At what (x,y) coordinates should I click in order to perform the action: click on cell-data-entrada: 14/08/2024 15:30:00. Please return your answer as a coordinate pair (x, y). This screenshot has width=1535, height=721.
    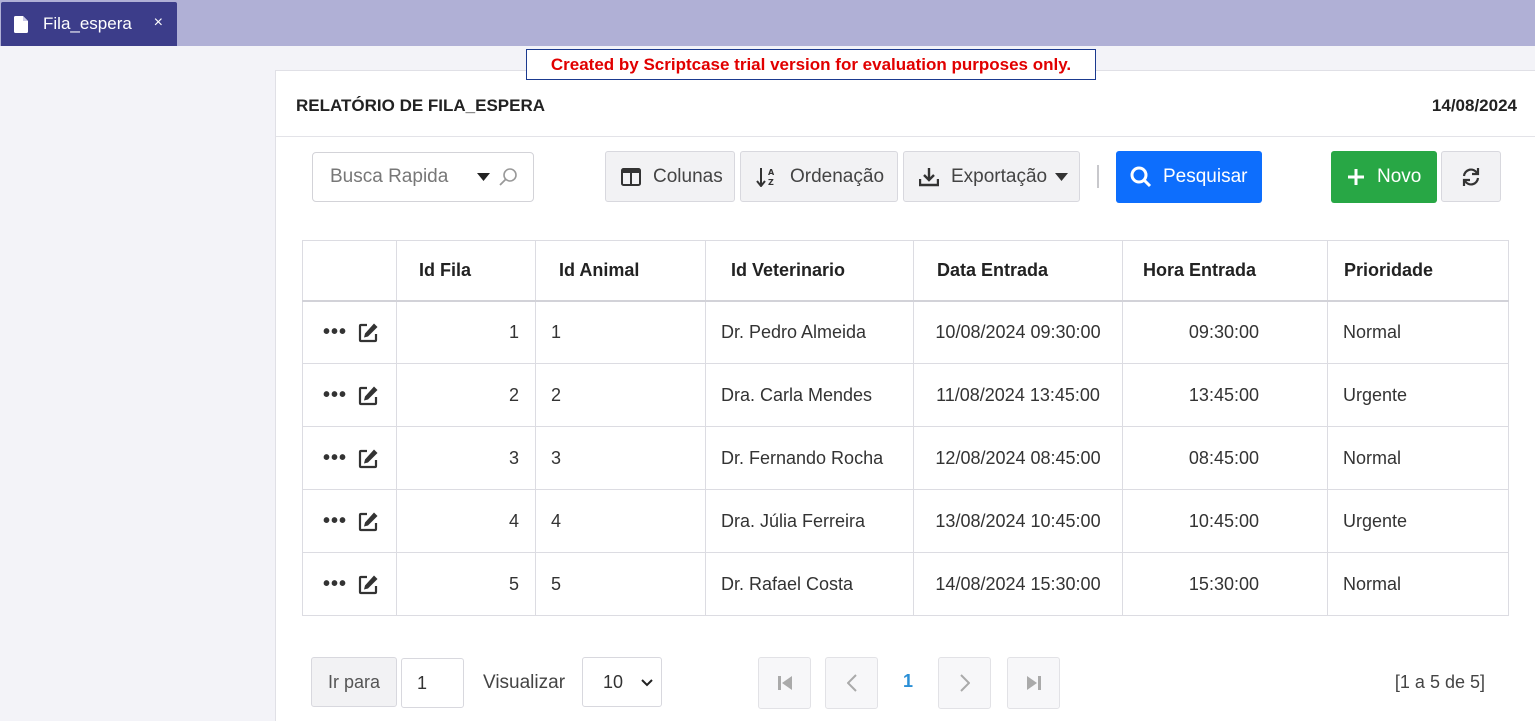
    Looking at the image, I should click on (1018, 584).